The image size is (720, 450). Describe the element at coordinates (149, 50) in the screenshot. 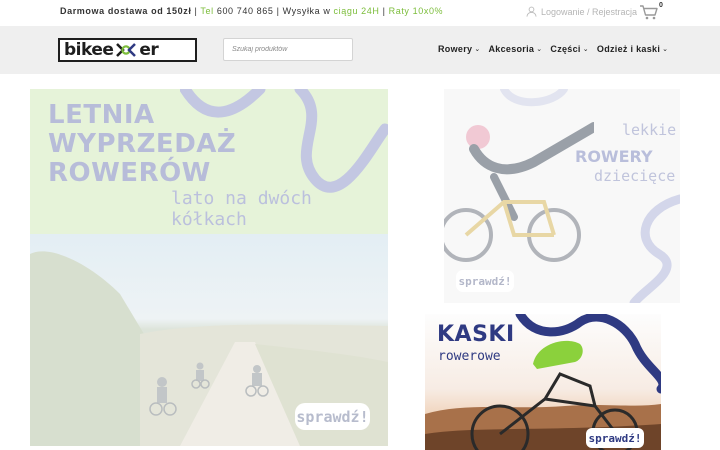

I see `logo-text-right: er` at that location.